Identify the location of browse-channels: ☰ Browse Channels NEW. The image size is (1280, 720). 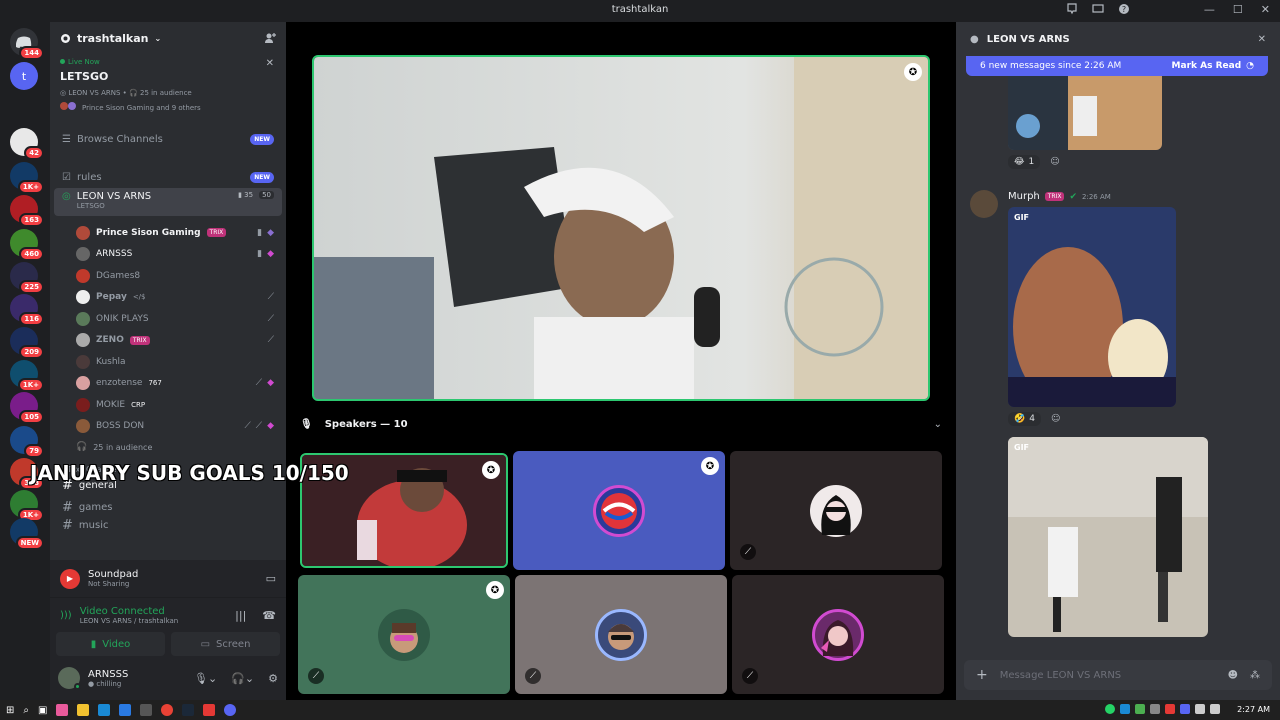
(168, 139).